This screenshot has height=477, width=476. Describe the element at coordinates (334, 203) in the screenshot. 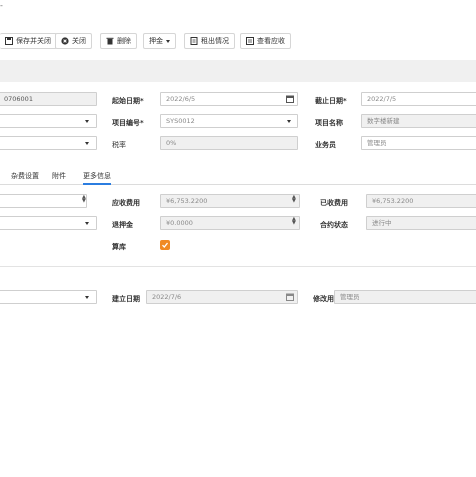

I see `received-label: 已收费用` at that location.